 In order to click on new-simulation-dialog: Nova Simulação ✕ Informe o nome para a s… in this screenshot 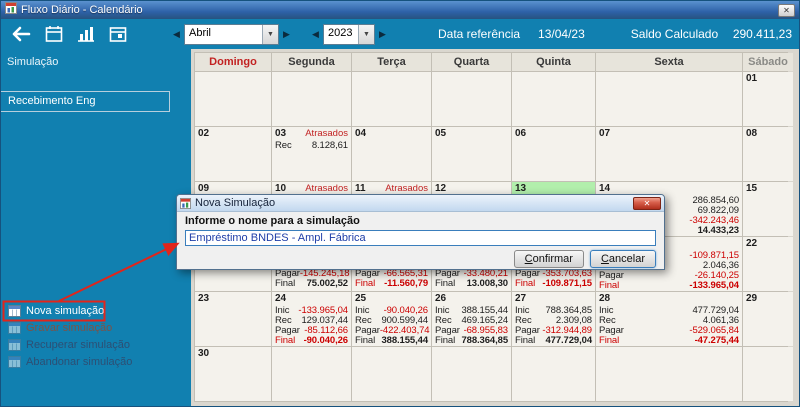, I will do `click(420, 232)`.